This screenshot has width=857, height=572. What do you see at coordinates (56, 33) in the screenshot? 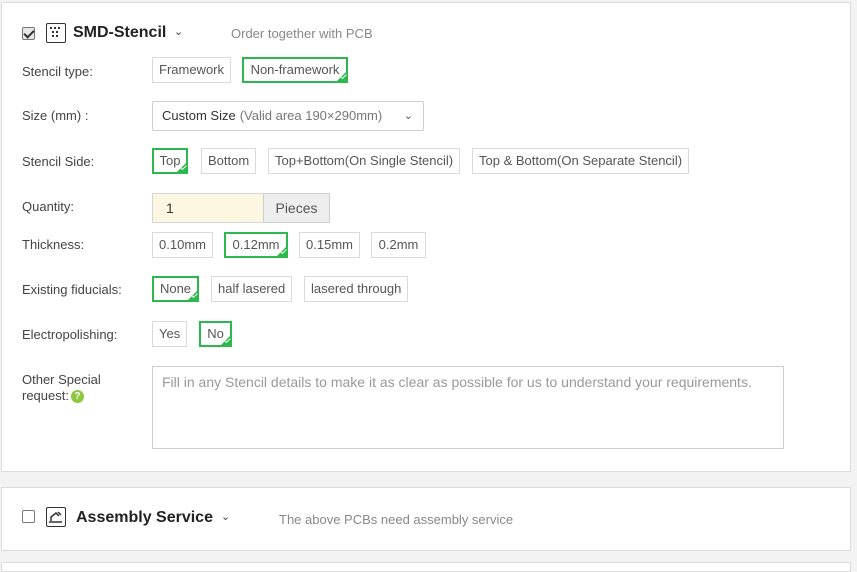
I see `stencil-icon` at bounding box center [56, 33].